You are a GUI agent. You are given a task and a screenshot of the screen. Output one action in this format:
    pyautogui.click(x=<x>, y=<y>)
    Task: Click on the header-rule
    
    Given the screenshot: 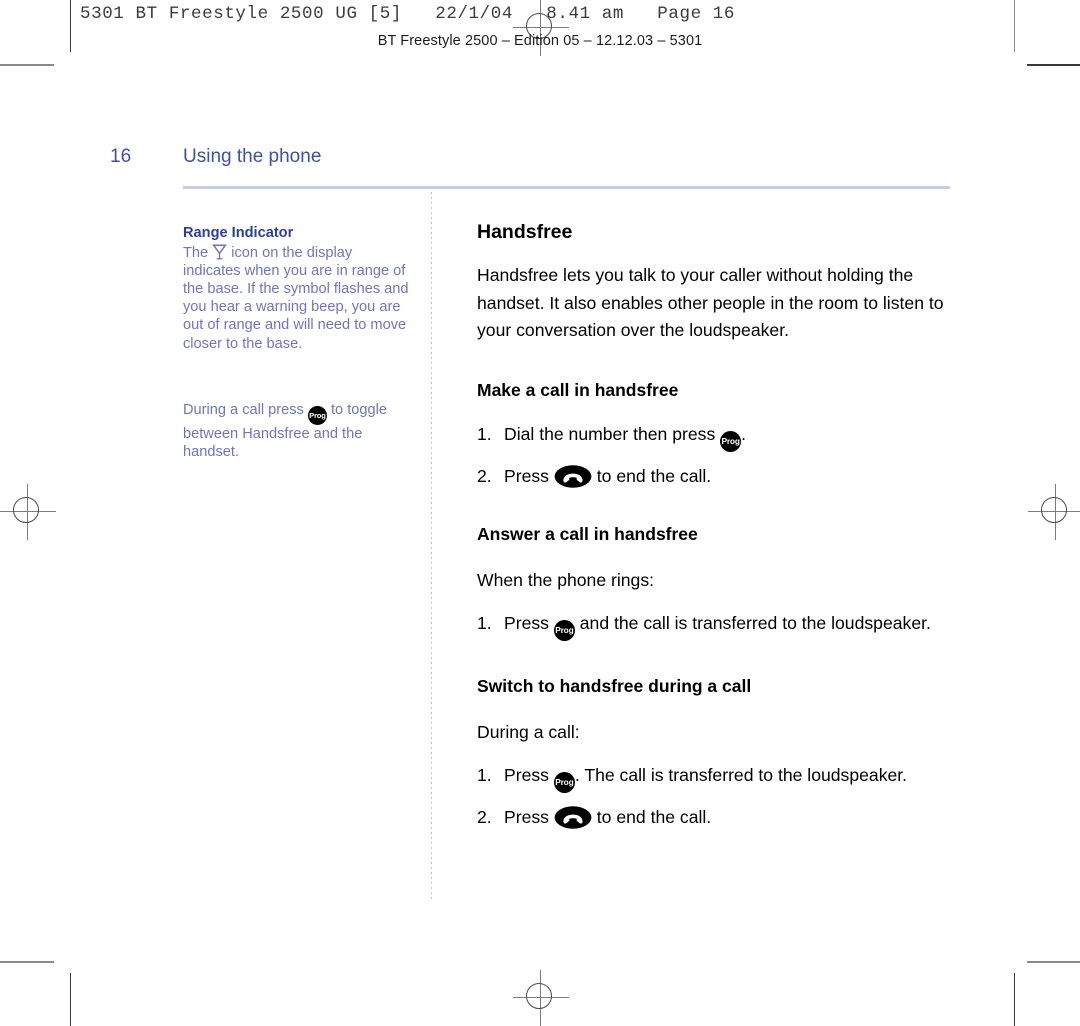 What is the action you would take?
    pyautogui.click(x=566, y=187)
    